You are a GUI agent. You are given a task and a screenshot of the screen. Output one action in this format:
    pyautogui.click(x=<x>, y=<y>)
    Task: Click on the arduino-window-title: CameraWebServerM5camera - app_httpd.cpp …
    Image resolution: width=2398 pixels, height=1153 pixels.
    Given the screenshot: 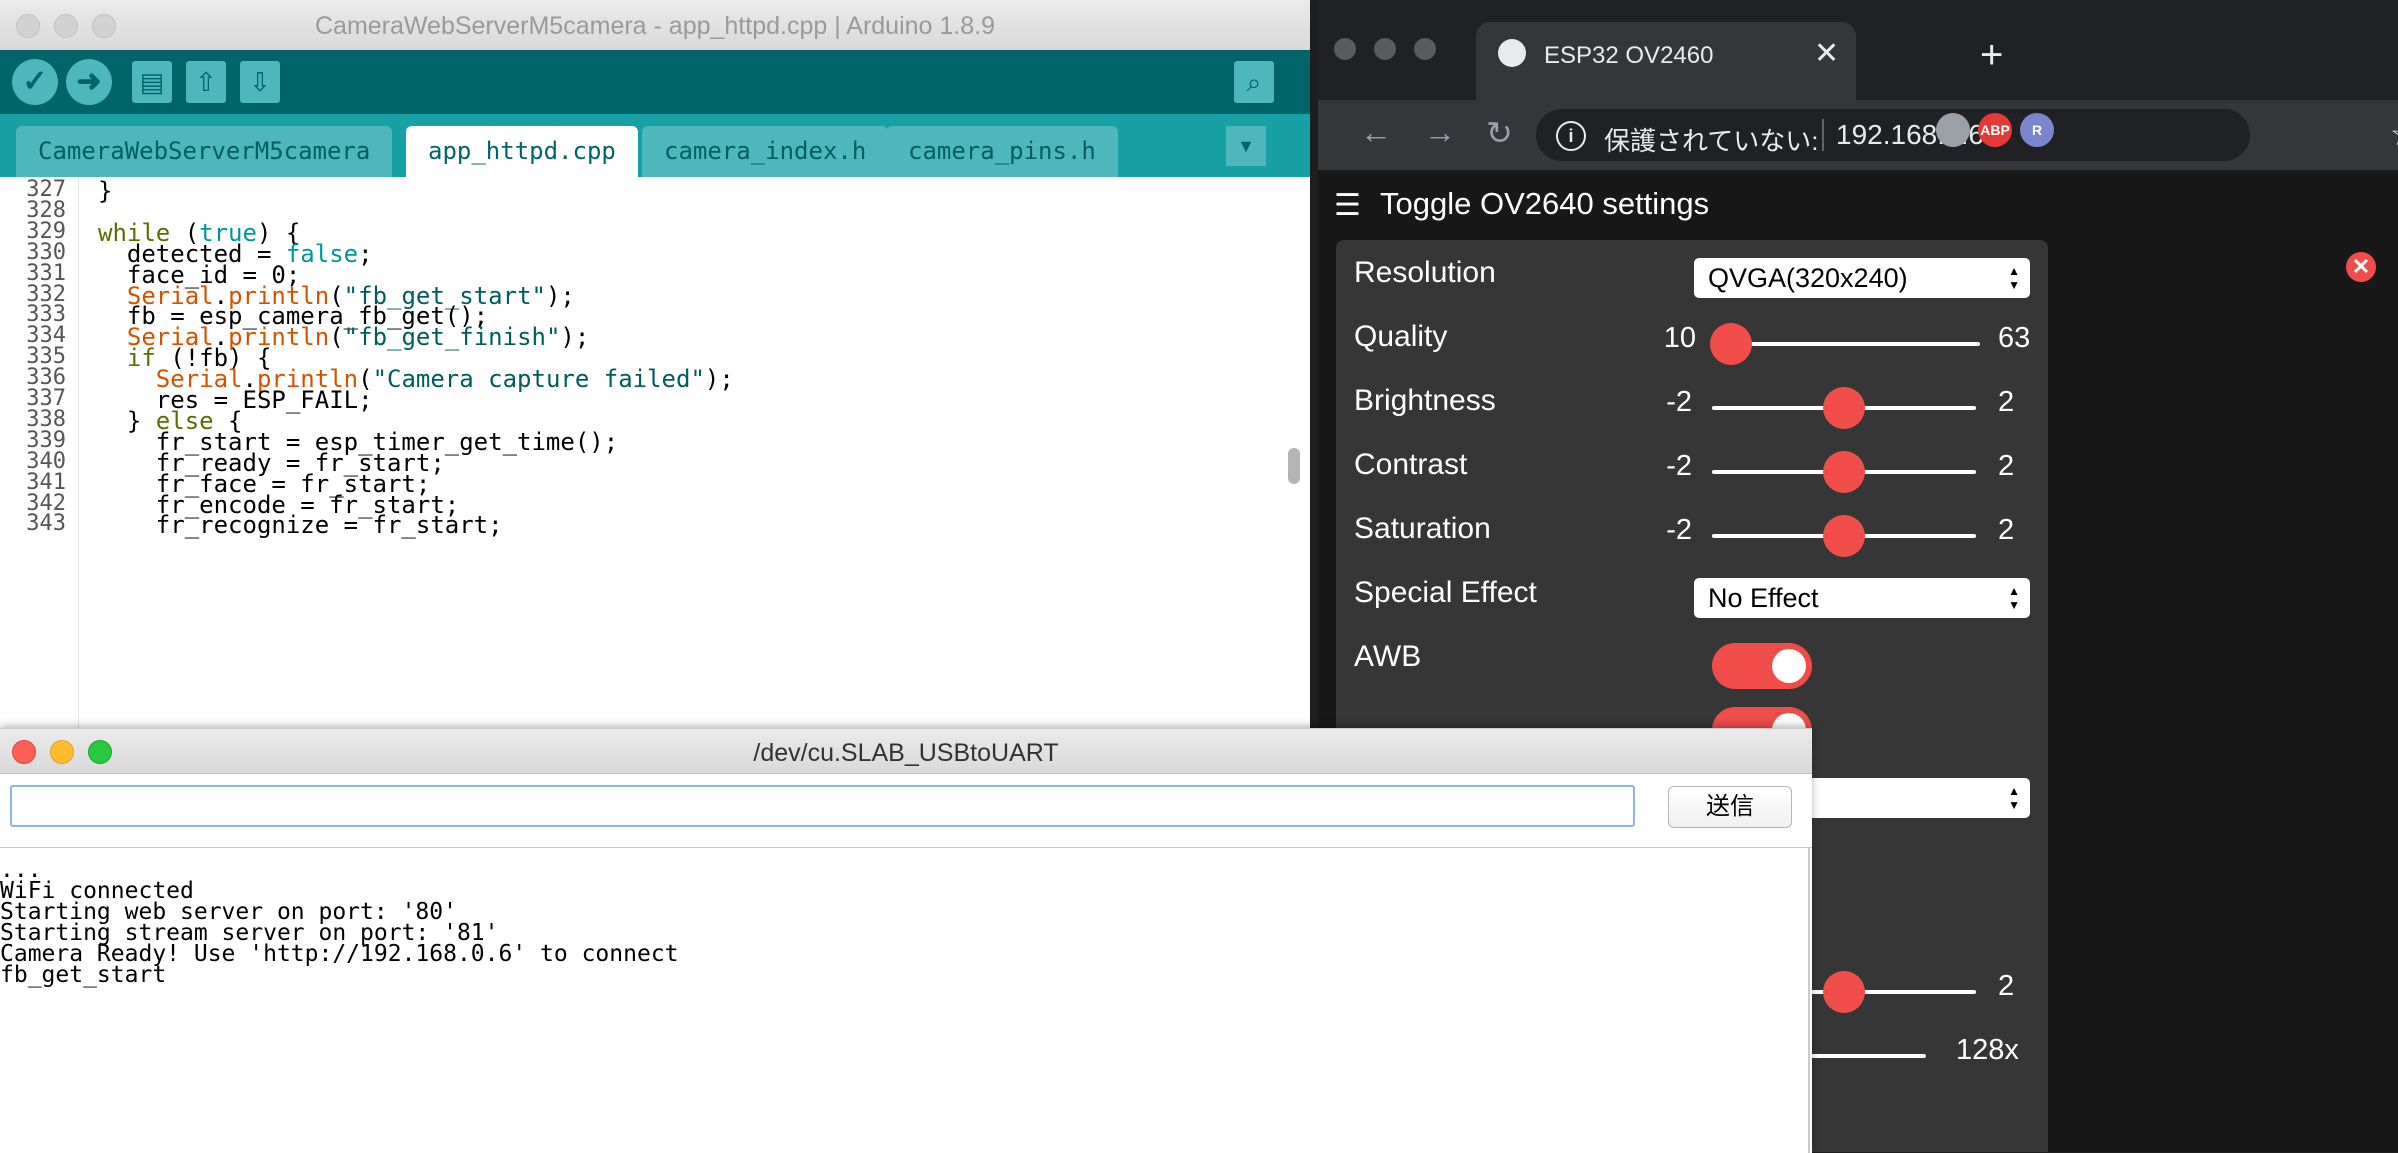 What is the action you would take?
    pyautogui.click(x=654, y=26)
    